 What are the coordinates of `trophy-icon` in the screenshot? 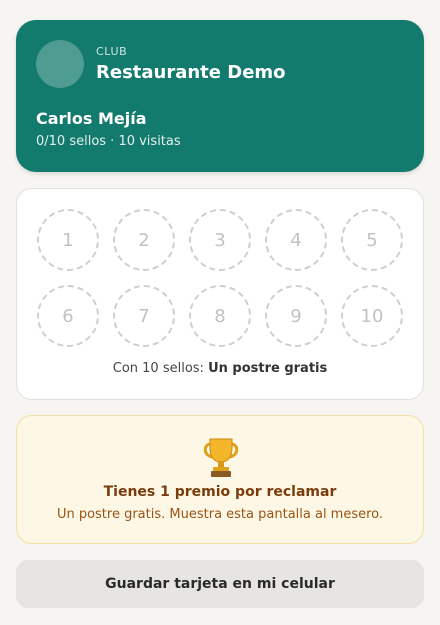 It's located at (221, 457).